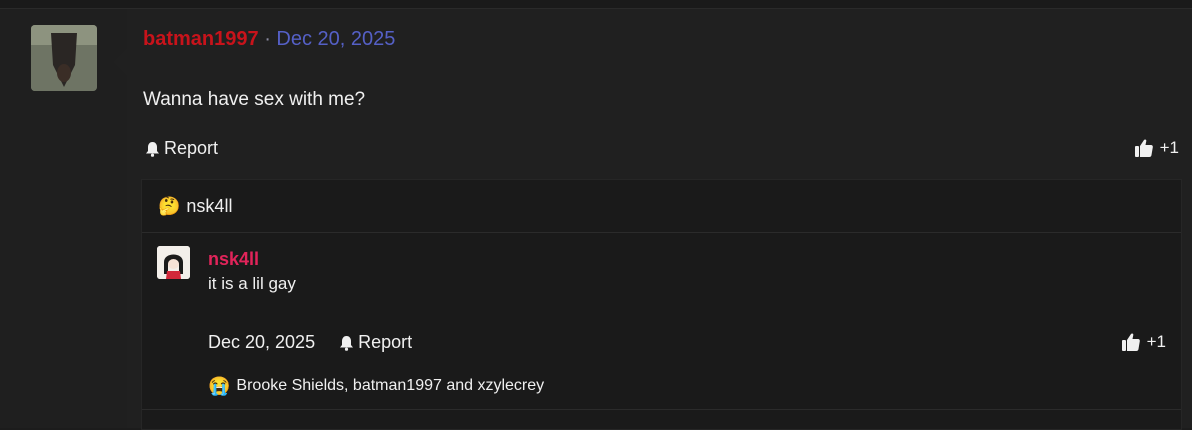 This screenshot has width=1192, height=430. I want to click on anime-girl-avatar-icon, so click(173, 262).